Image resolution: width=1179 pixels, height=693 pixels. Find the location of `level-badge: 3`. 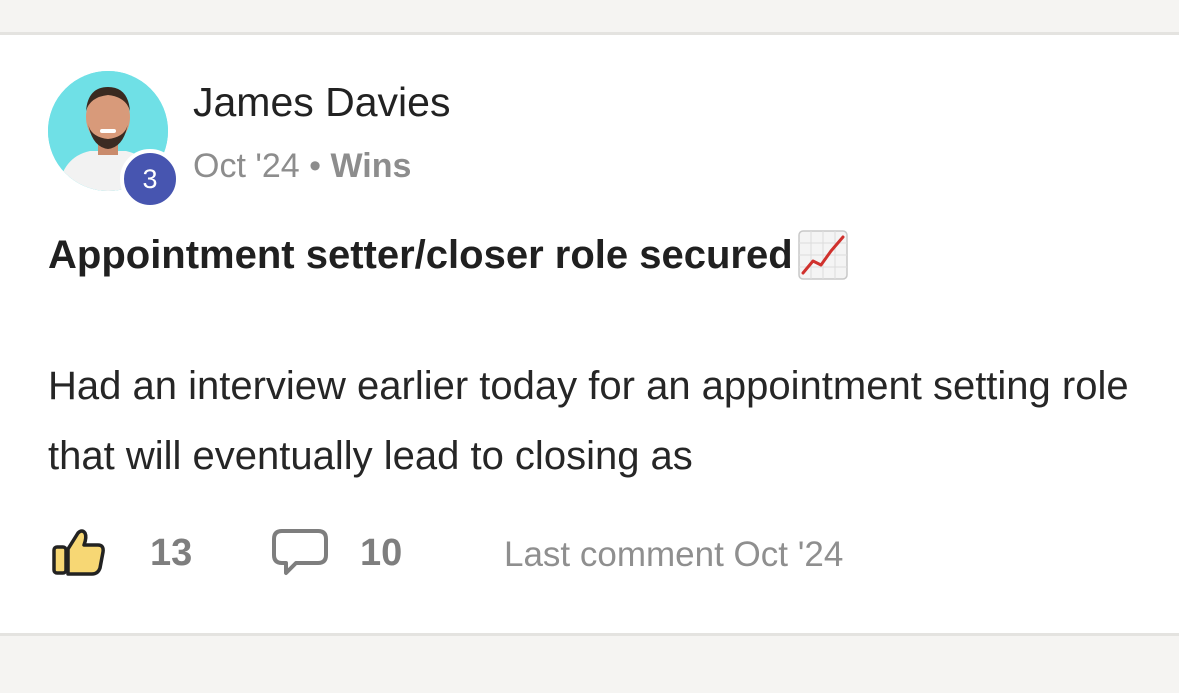

level-badge: 3 is located at coordinates (150, 179).